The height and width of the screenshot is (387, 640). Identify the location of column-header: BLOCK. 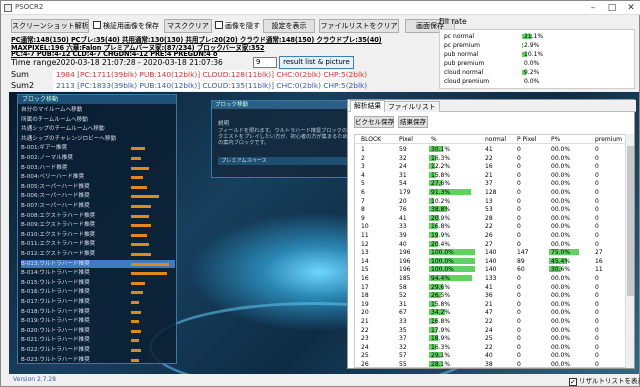
(371, 139).